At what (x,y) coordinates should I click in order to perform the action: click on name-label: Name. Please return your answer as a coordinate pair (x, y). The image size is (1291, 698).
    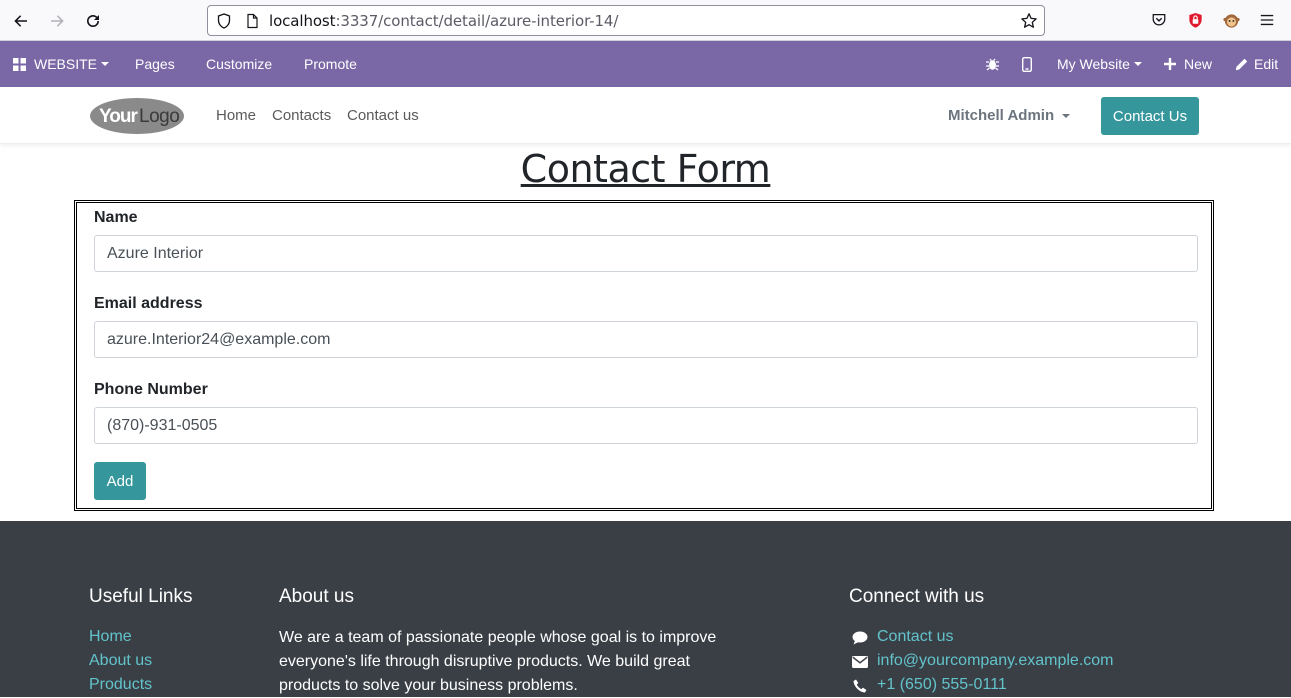
    Looking at the image, I should click on (116, 217).